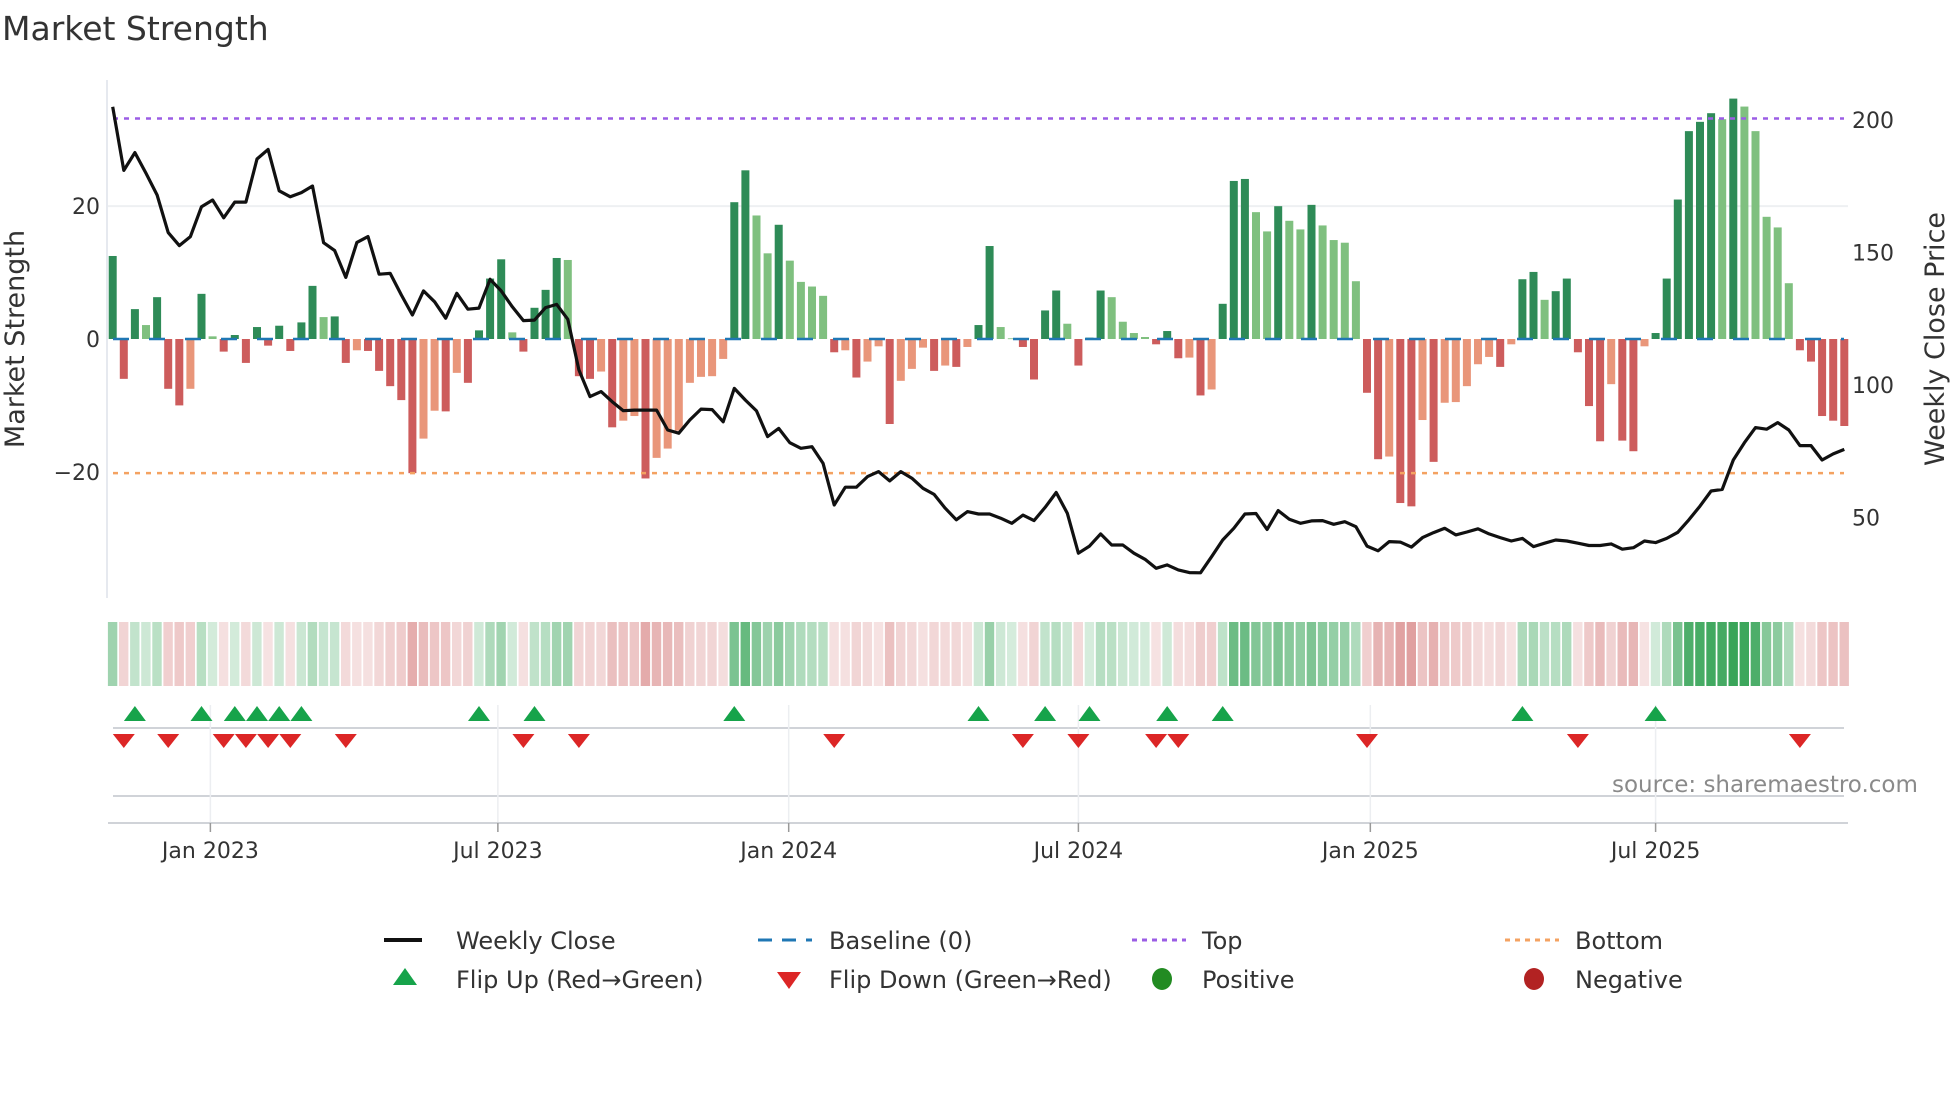 The height and width of the screenshot is (1102, 1960). What do you see at coordinates (15, 339) in the screenshot?
I see `y-axis-title: Market Strength` at bounding box center [15, 339].